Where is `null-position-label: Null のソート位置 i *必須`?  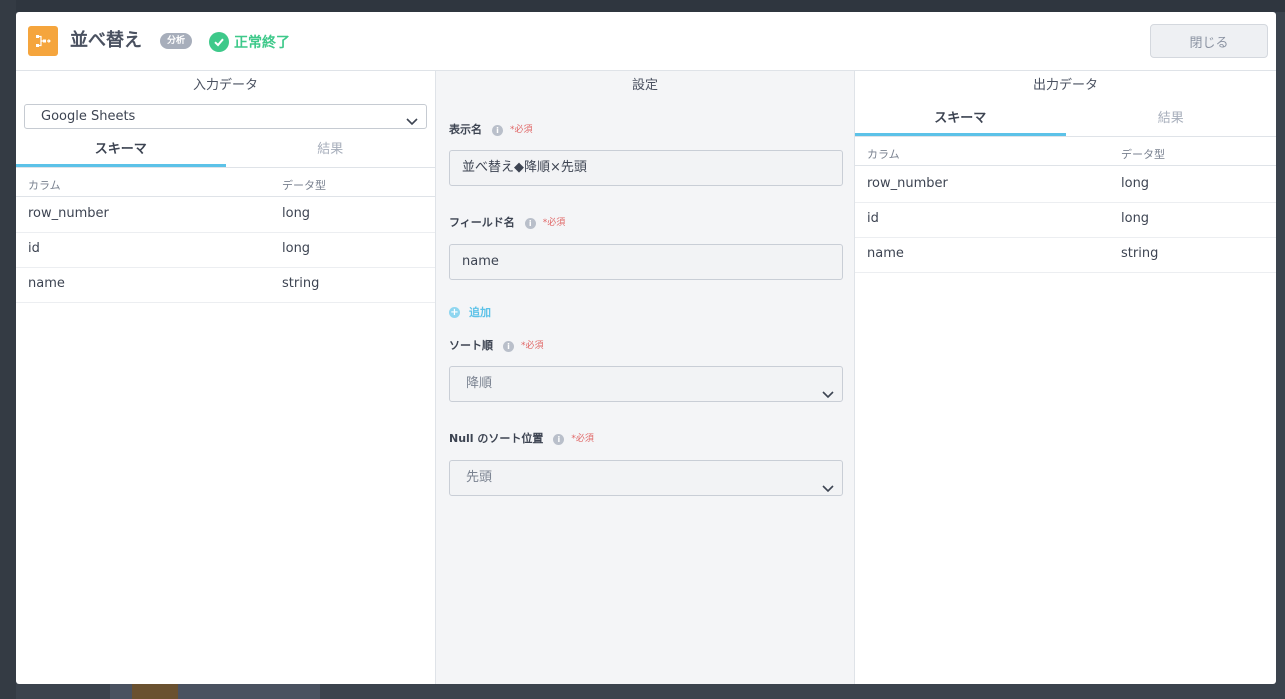 null-position-label: Null のソート位置 i *必須 is located at coordinates (521, 439).